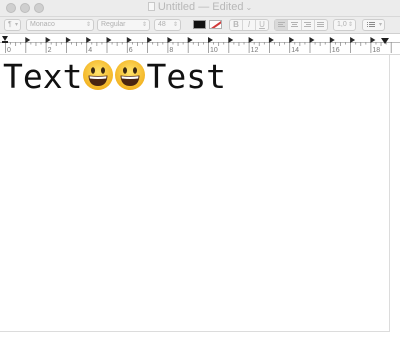  Describe the element at coordinates (262, 25) in the screenshot. I see `underline-button: U` at that location.